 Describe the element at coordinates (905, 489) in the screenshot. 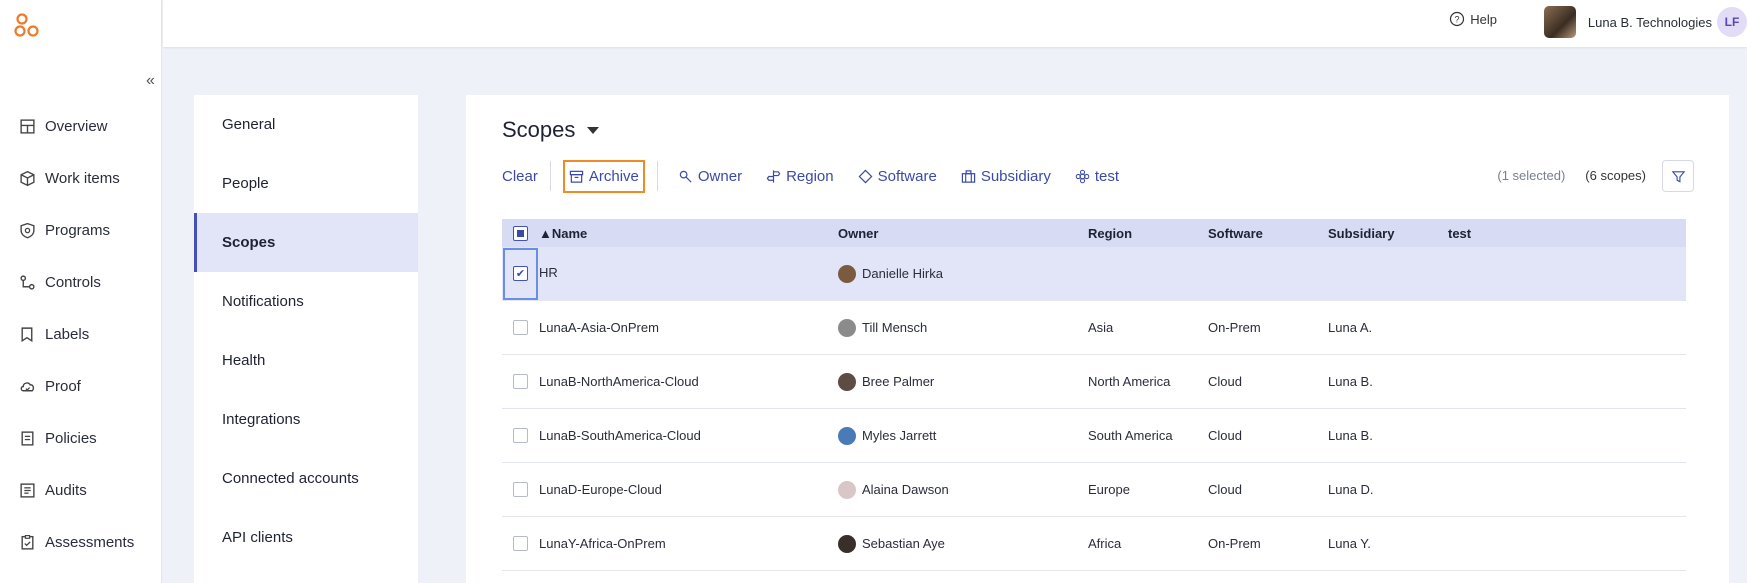

I see `owner-name: Alaina Dawson` at that location.